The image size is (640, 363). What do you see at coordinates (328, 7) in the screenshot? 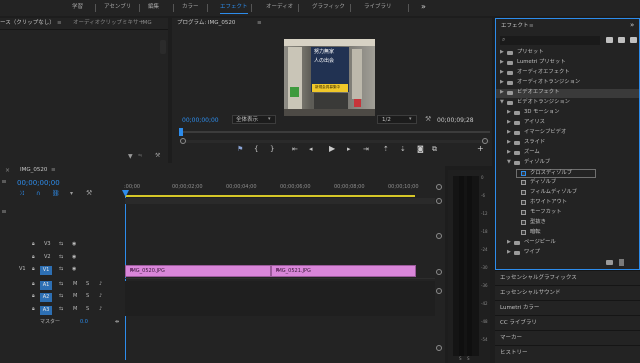
I see `workspace-tab-graphics: グラフィック` at bounding box center [328, 7].